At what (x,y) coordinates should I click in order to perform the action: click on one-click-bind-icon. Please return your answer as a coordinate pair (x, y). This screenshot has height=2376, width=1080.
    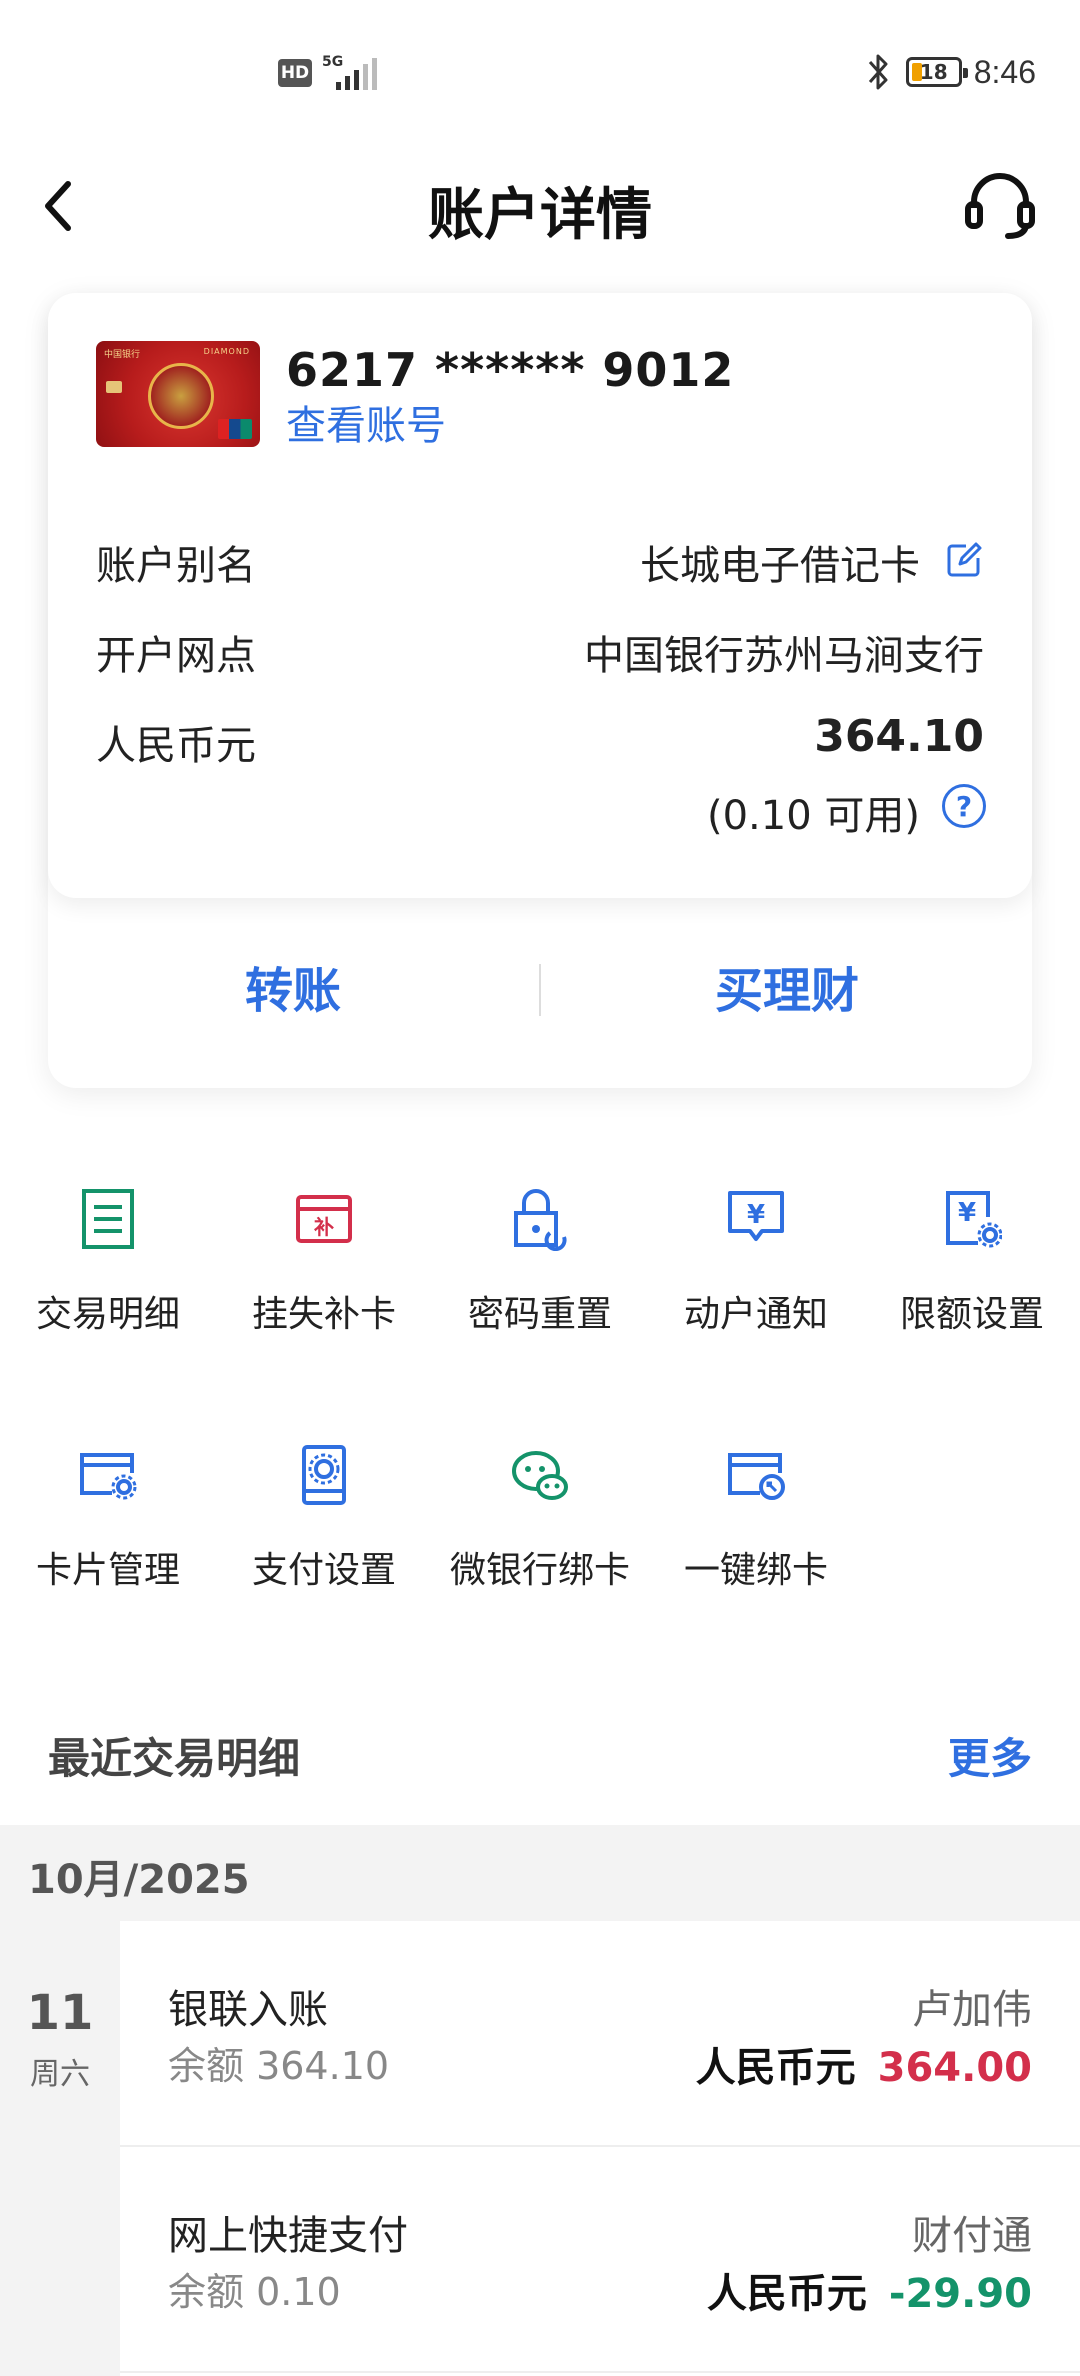
    Looking at the image, I should click on (756, 1476).